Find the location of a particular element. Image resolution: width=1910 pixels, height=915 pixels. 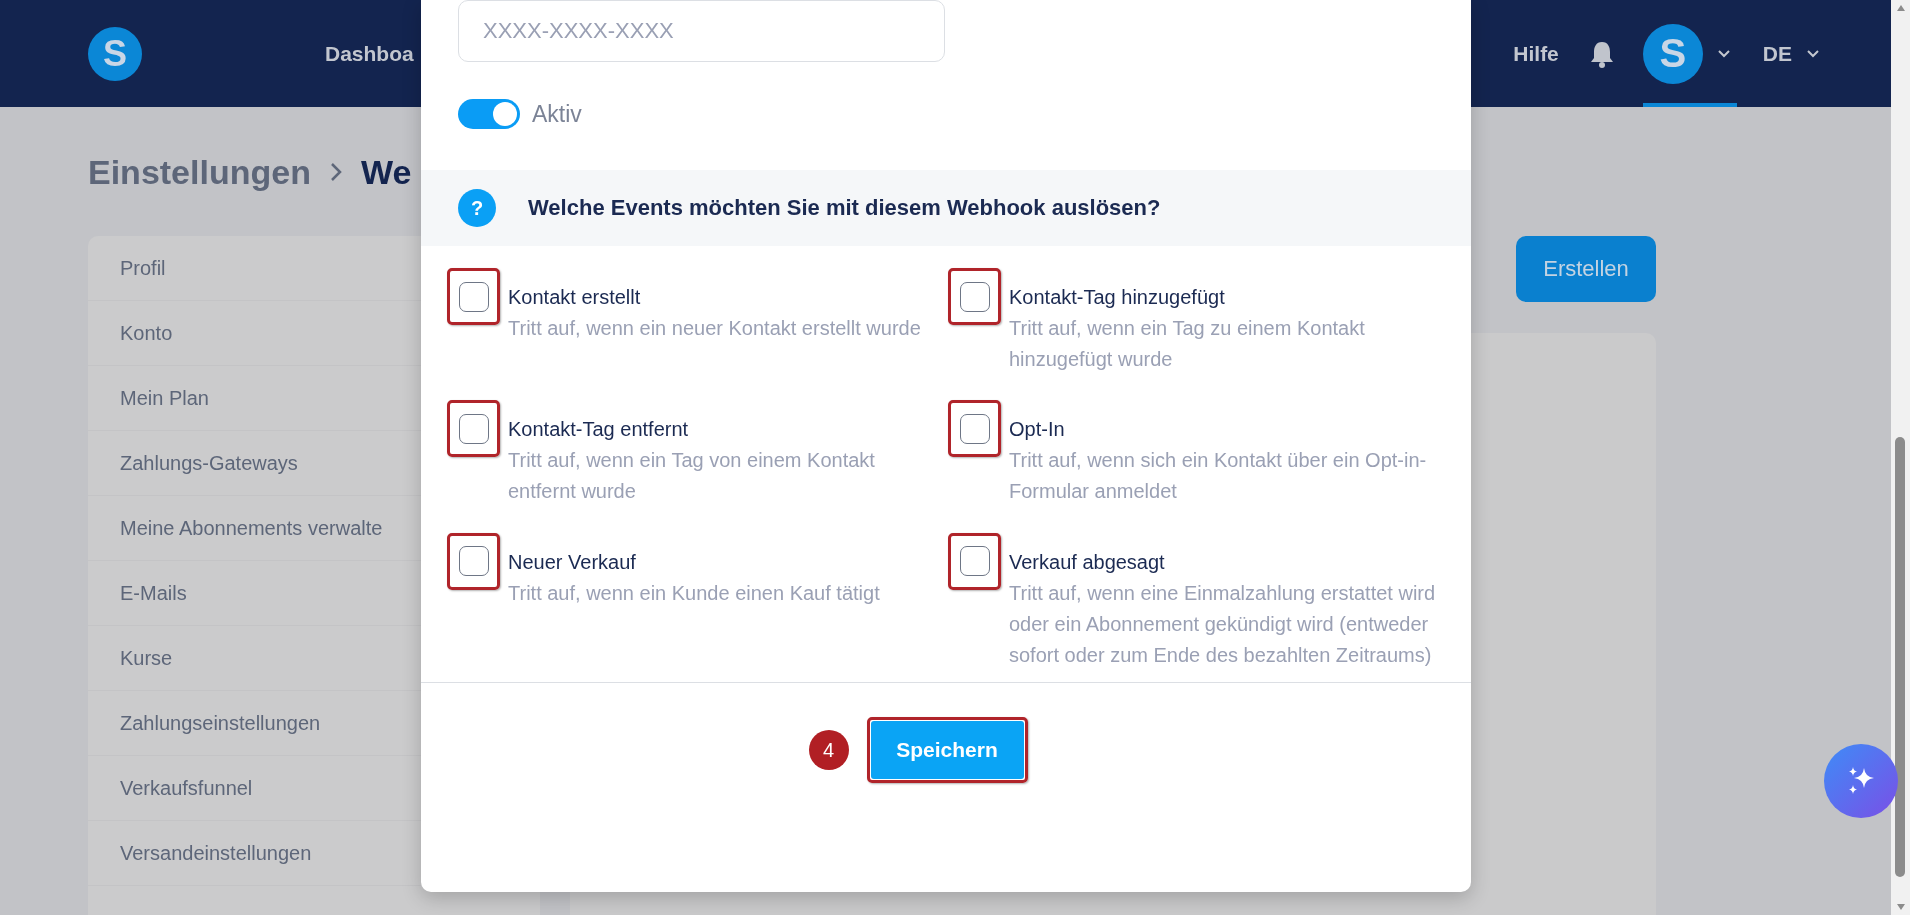

scroll-down-icon is located at coordinates (1900, 907).